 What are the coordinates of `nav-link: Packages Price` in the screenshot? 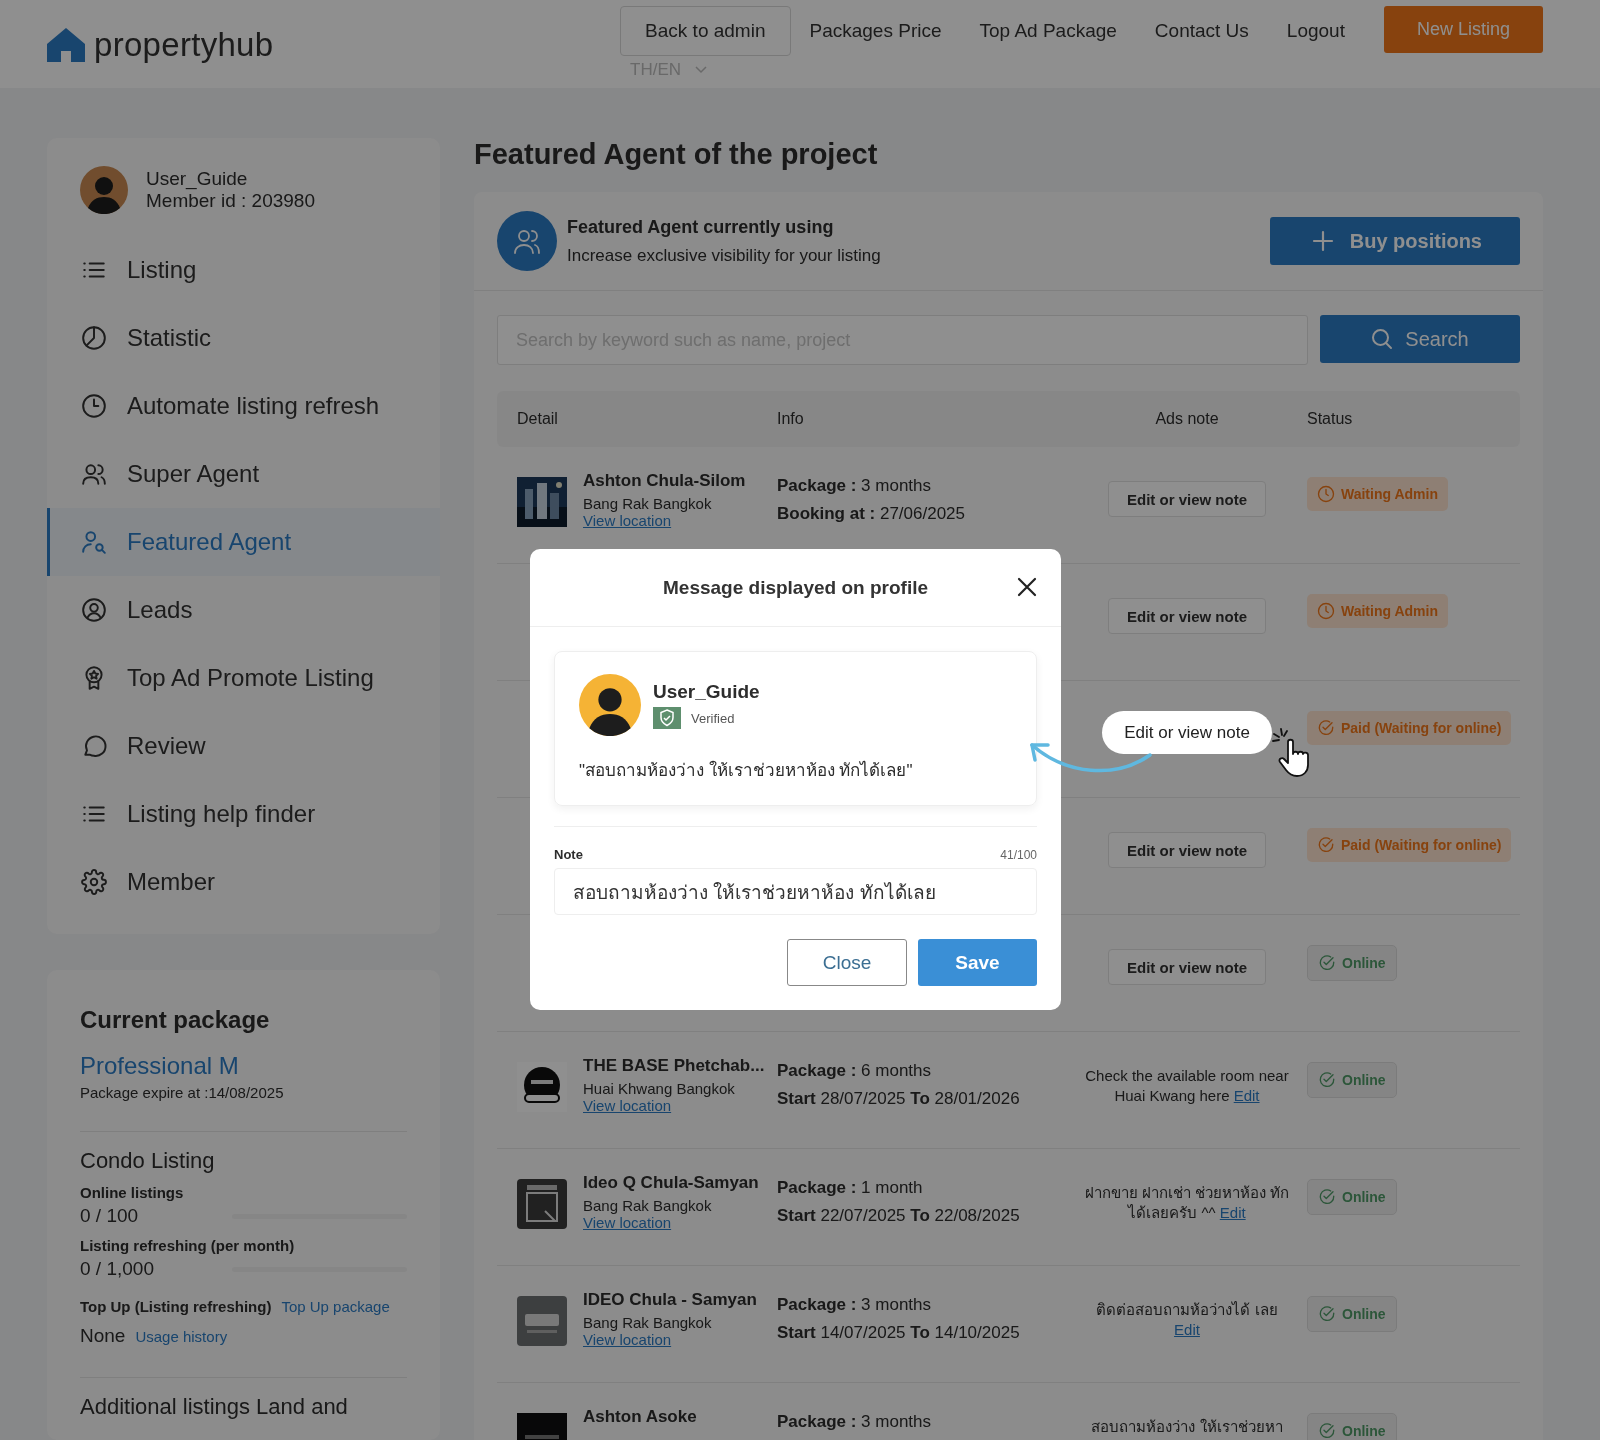 It's located at (875, 31).